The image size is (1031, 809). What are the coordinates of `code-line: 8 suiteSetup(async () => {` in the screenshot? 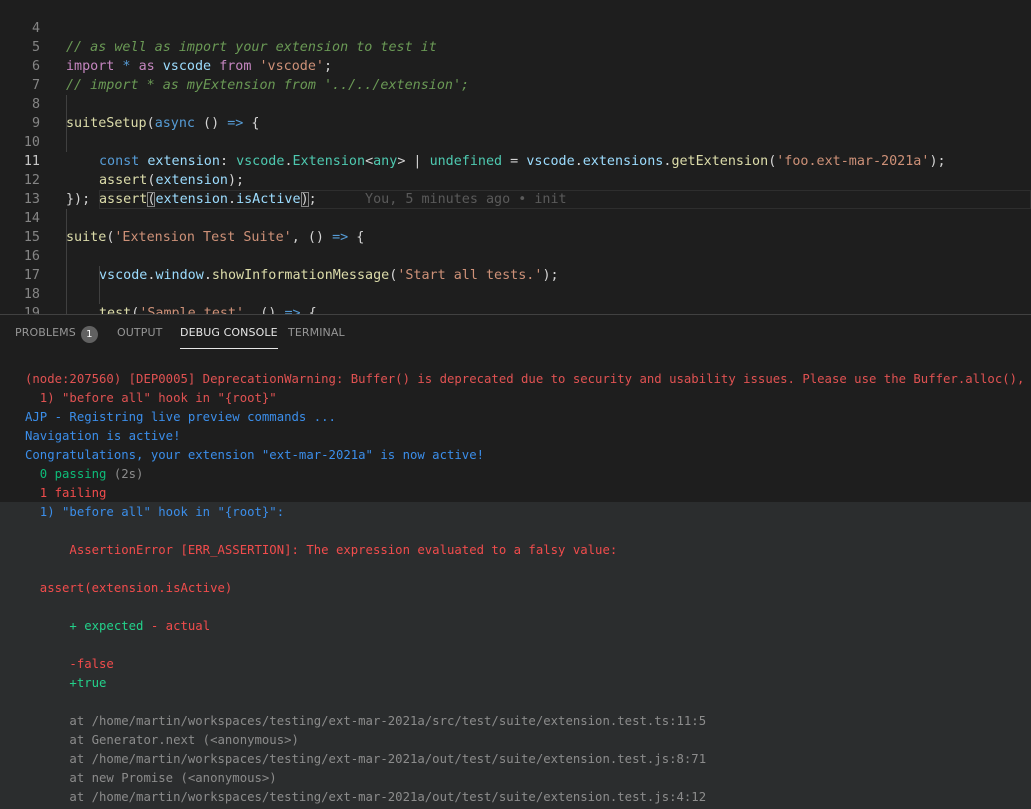 It's located at (515, 103).